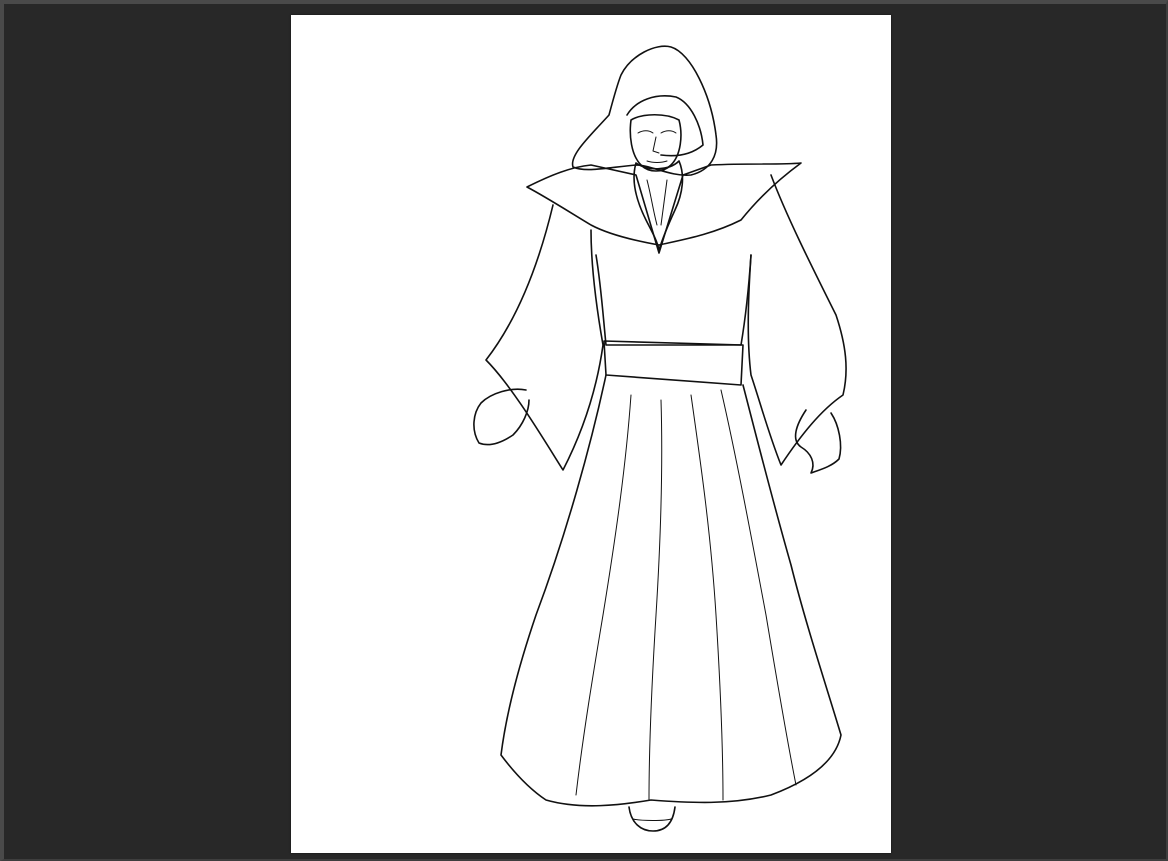 The image size is (1168, 861). Describe the element at coordinates (673, 363) in the screenshot. I see `belt` at that location.